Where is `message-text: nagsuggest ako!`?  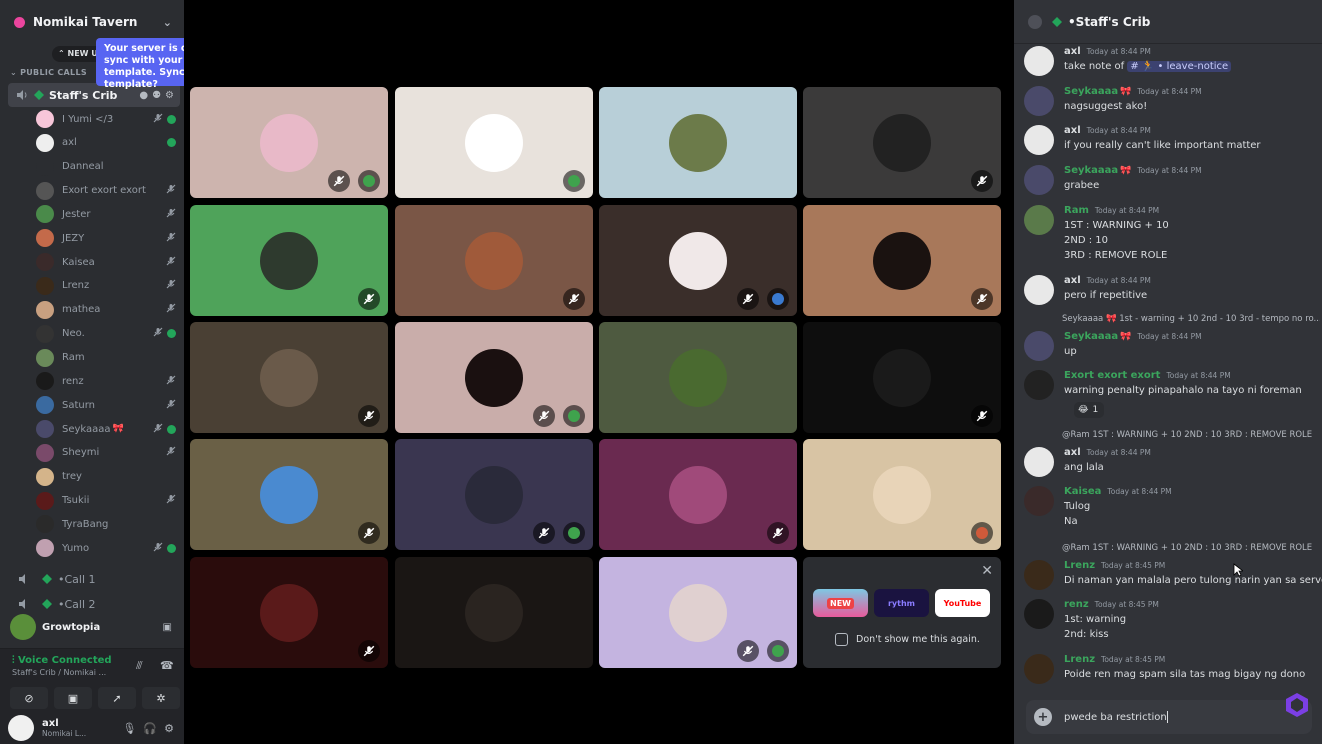 message-text: nagsuggest ako! is located at coordinates (1106, 106).